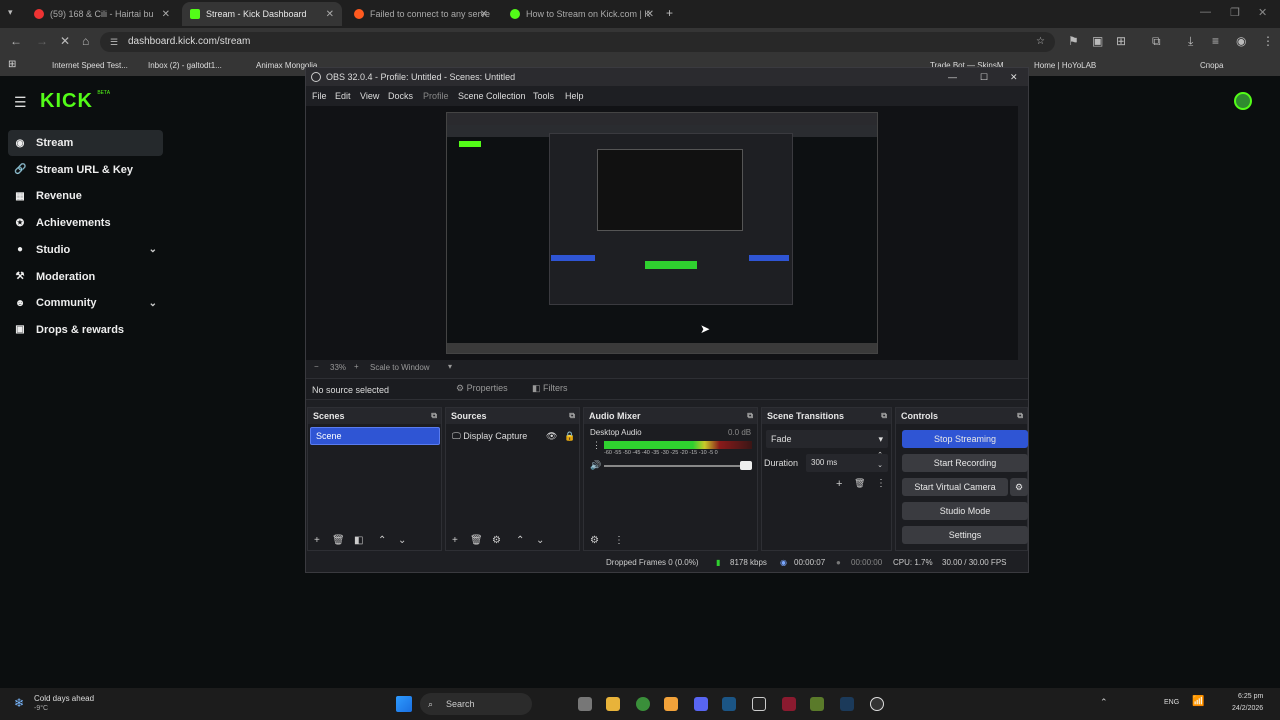  Describe the element at coordinates (402, 540) in the screenshot. I see `move-down-icon: ⌄` at that location.